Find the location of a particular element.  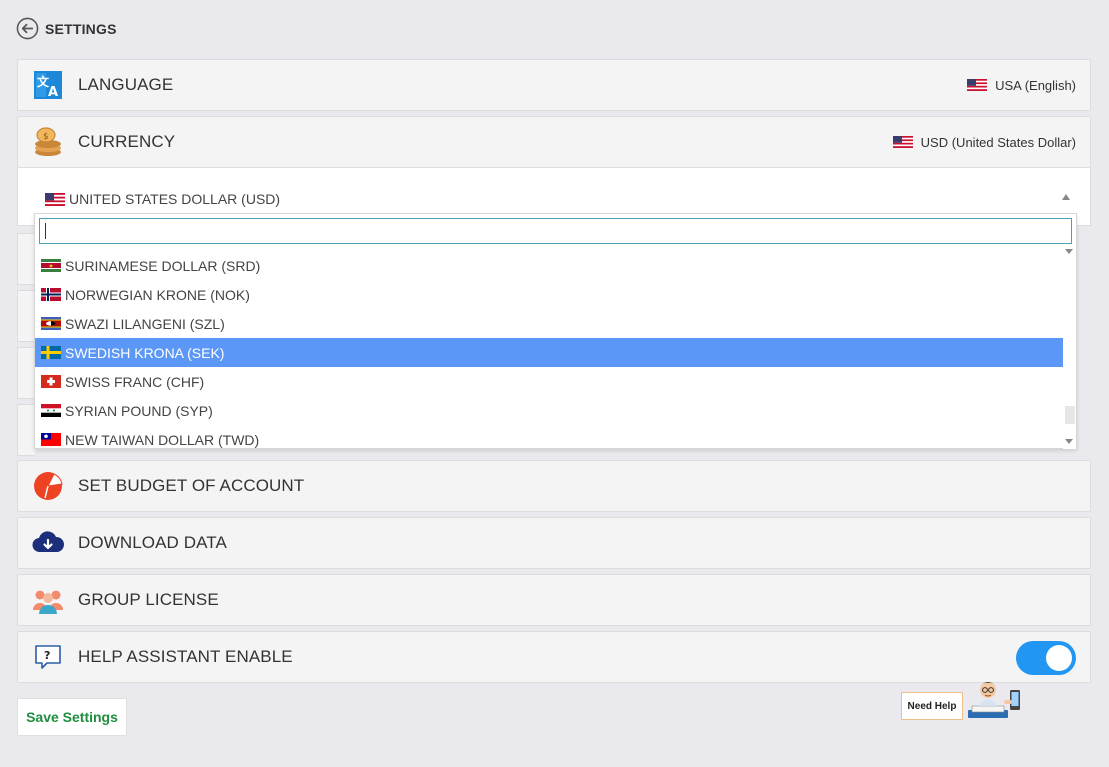

currency-option-nok: NORWEGIAN KRONE (NOK) is located at coordinates (550, 294).